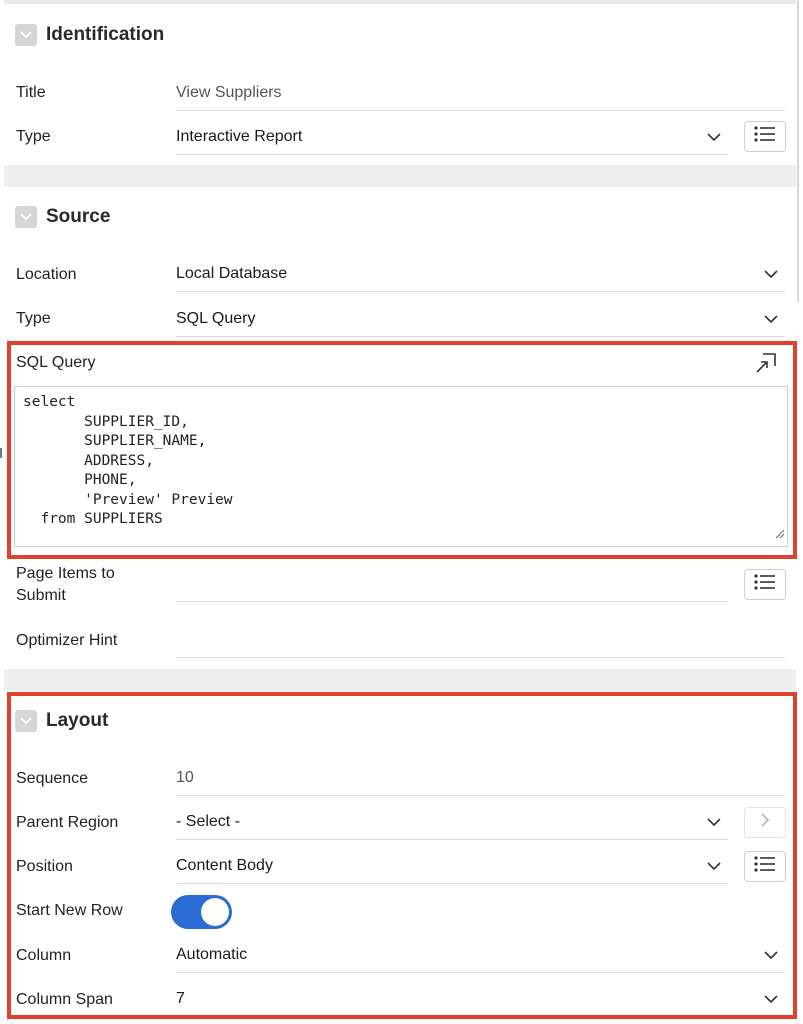  What do you see at coordinates (480, 93) in the screenshot?
I see `title-field: View Suppliers` at bounding box center [480, 93].